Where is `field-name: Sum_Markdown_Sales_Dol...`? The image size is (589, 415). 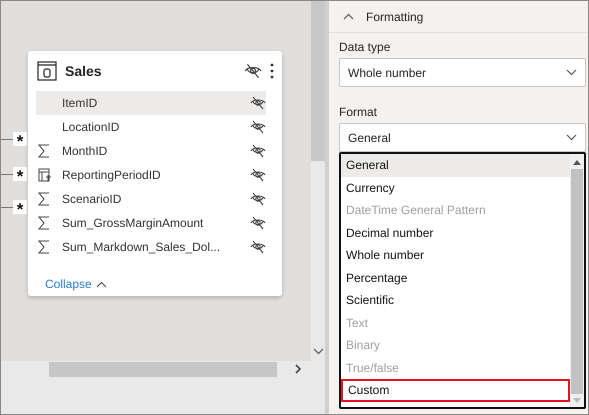
field-name: Sum_Markdown_Sales_Dol... is located at coordinates (142, 247).